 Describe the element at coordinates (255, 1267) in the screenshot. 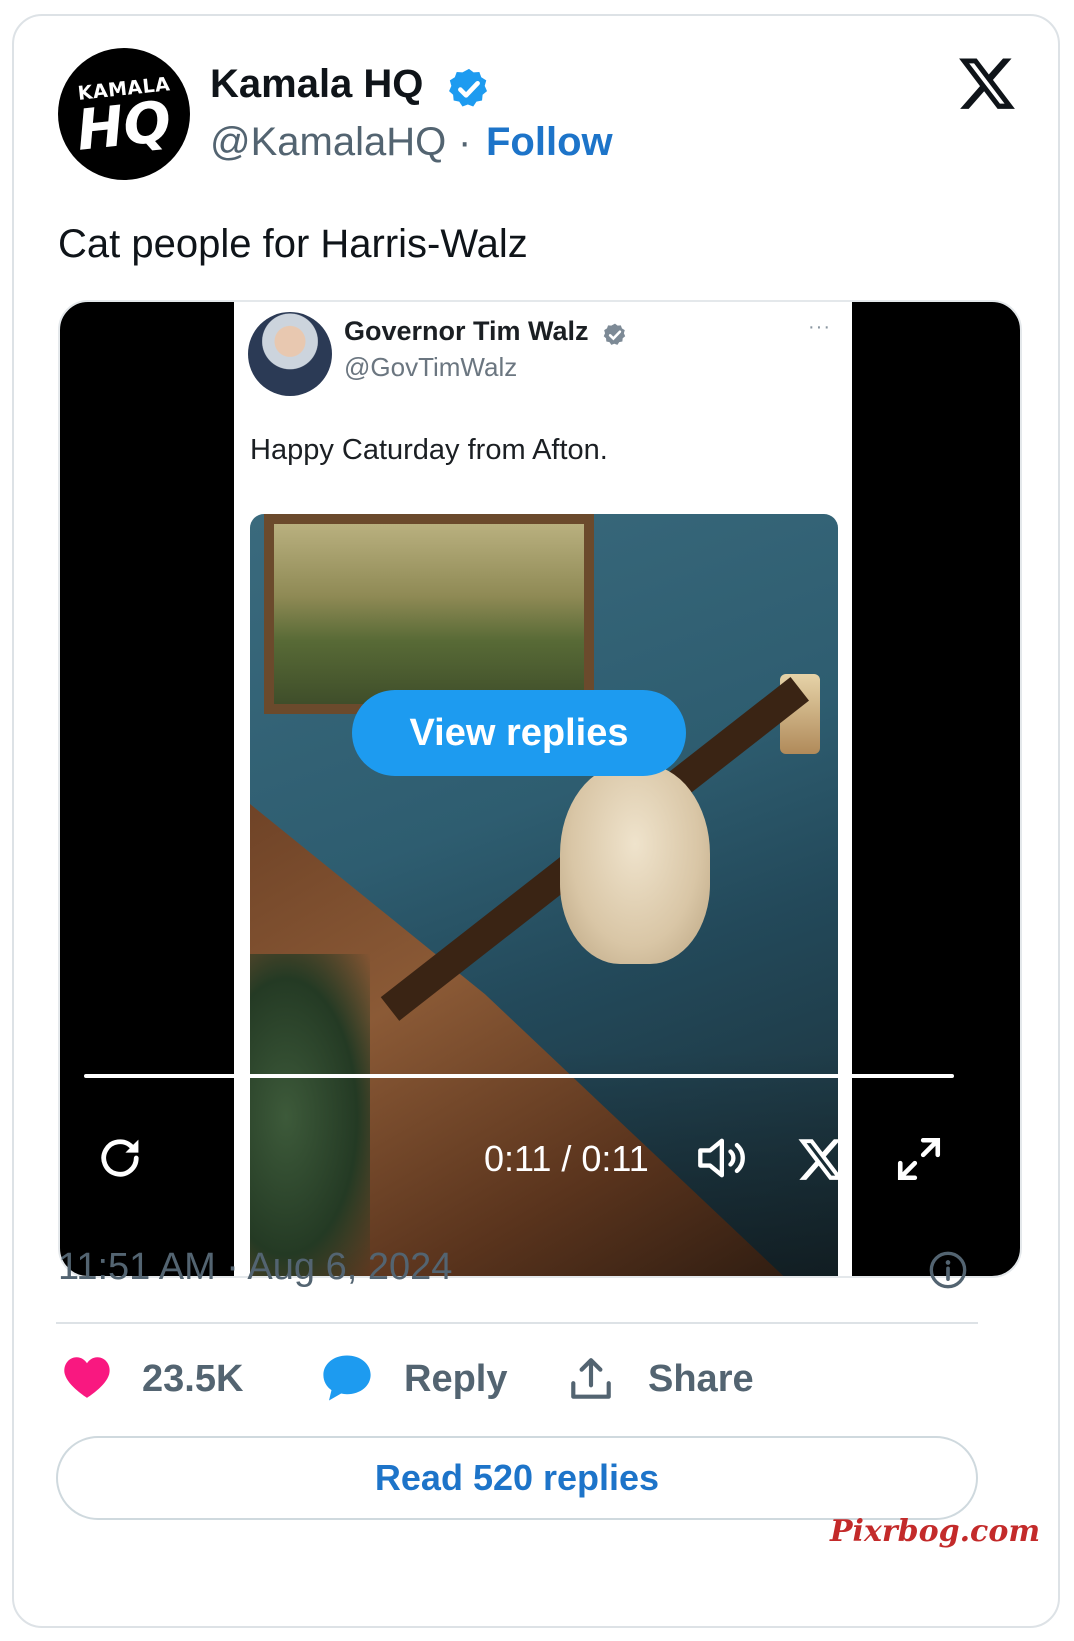

I see `tweet-timestamp: 11:51 AM · Aug 6, 2024` at that location.